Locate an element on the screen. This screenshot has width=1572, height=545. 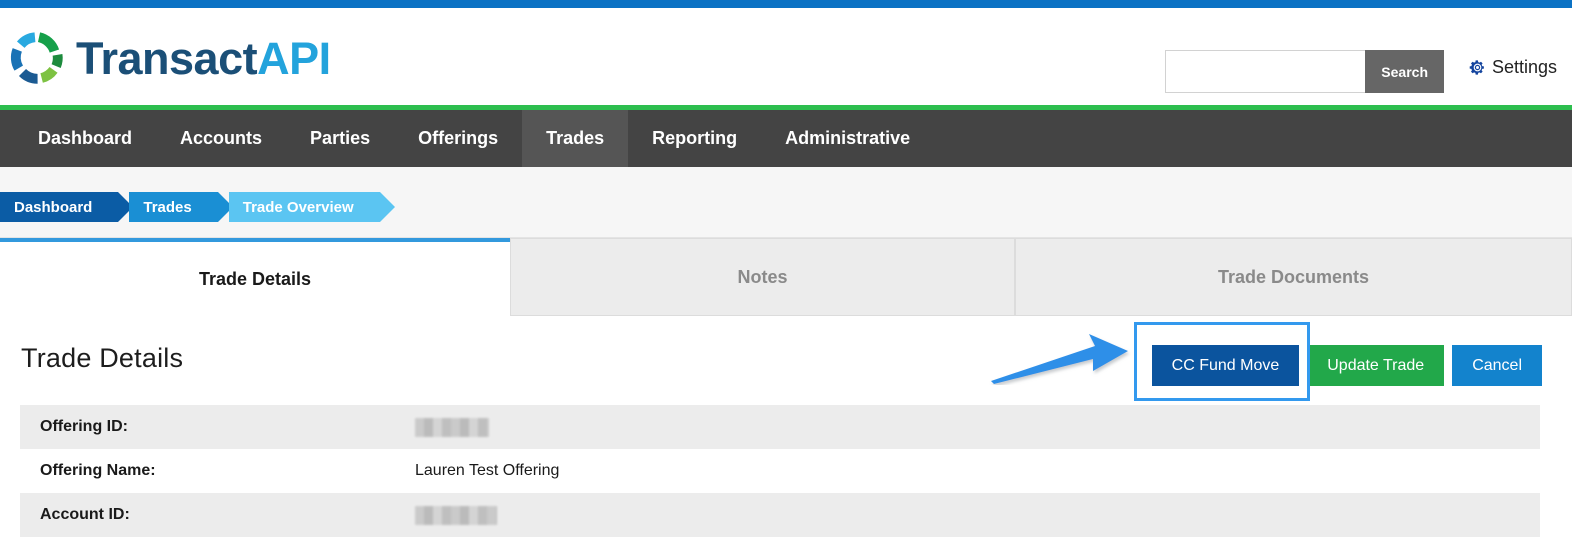
table-row: Offering Name: Lauren Test Offering is located at coordinates (780, 471).